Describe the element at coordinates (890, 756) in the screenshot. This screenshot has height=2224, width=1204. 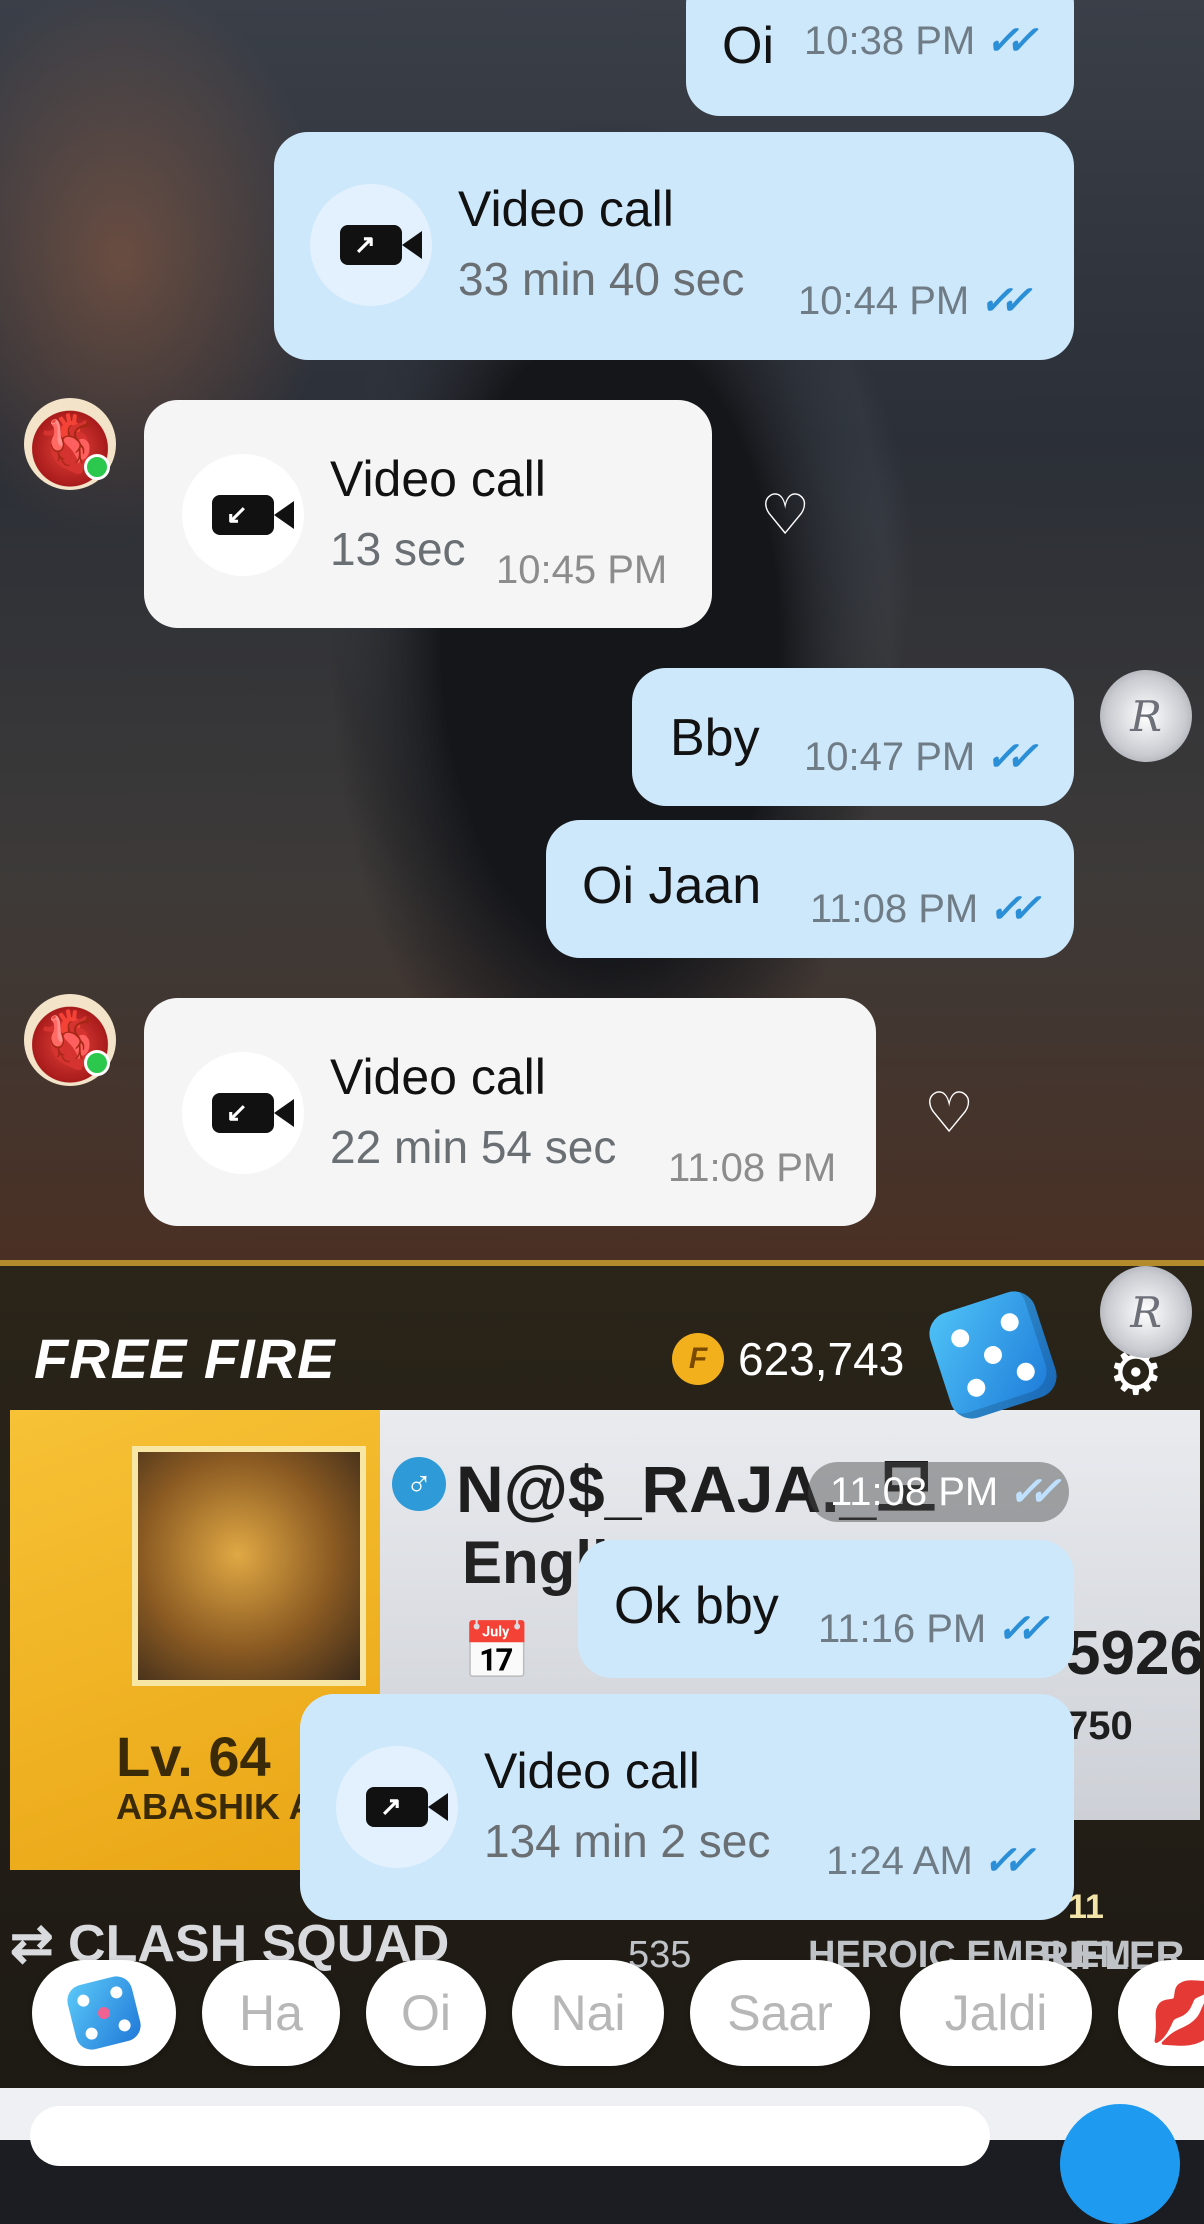
I see `message-timestamp: 10:47 PM` at that location.